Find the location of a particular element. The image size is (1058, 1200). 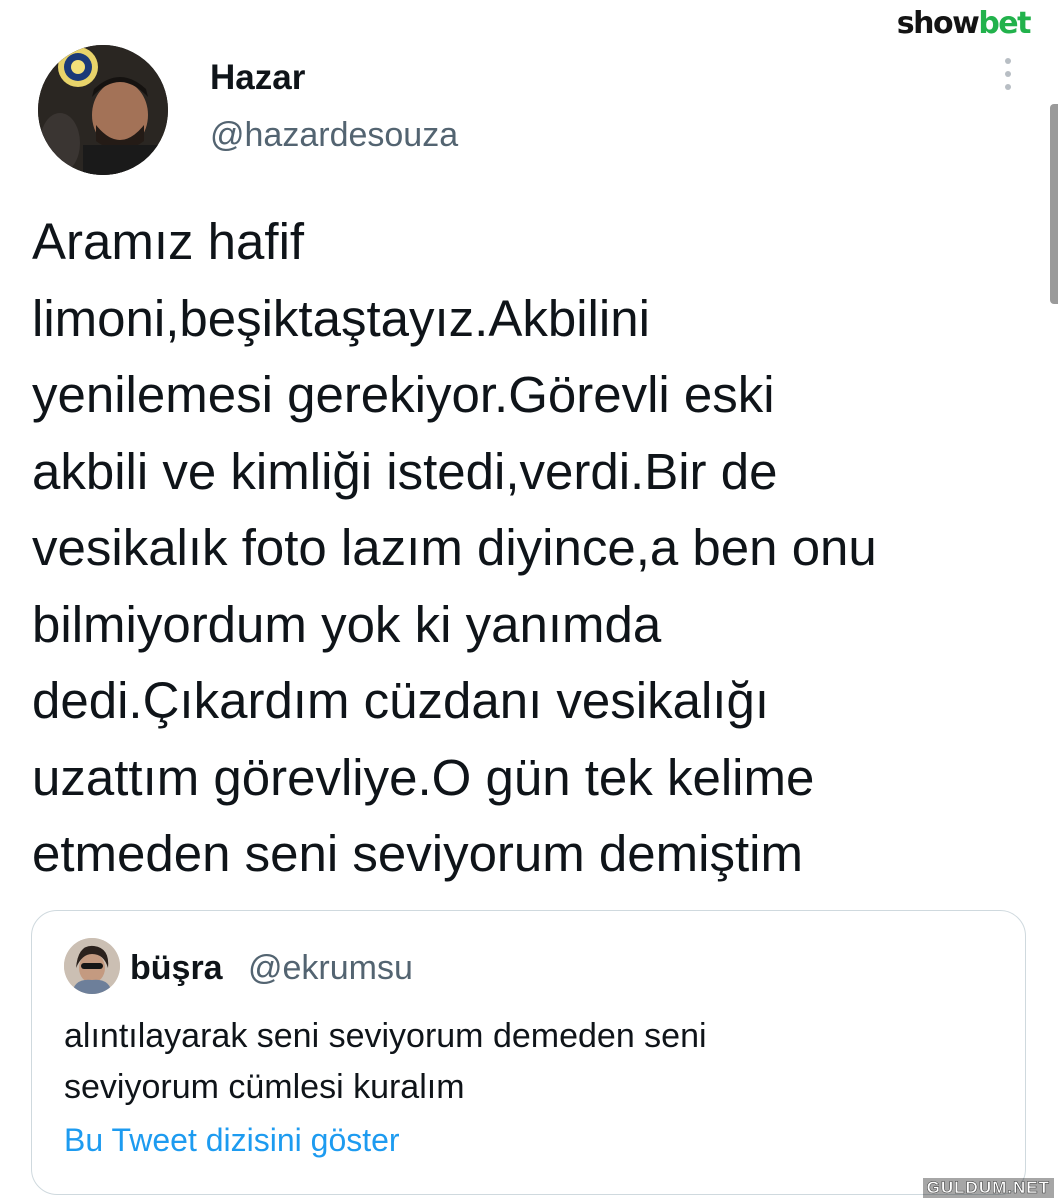

tweet-line: vesikalık foto lazım diyince,a ben onu is located at coordinates (454, 547).